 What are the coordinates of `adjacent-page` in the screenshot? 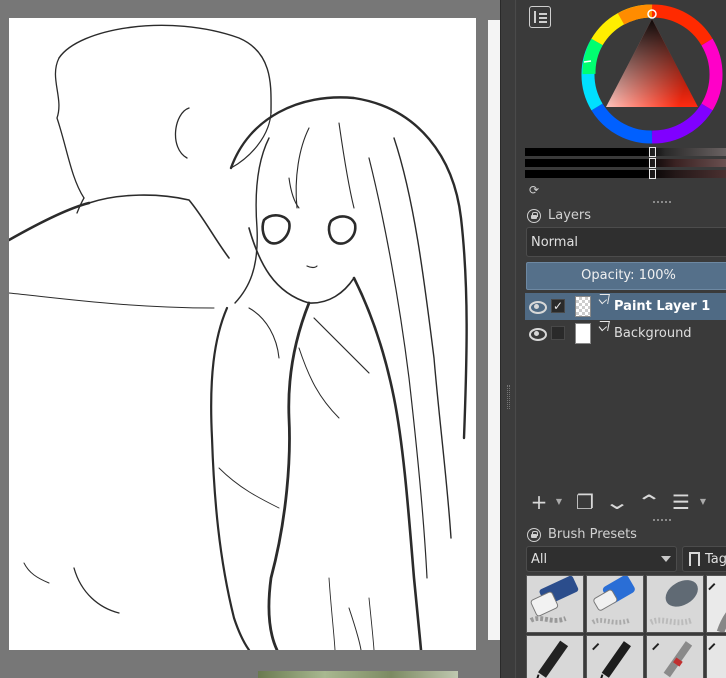 It's located at (494, 330).